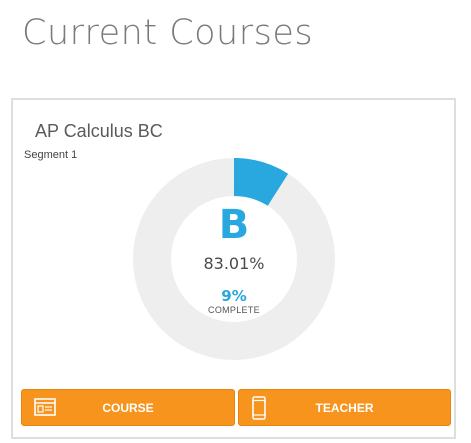  I want to click on complete-percent: 9%, so click(234, 296).